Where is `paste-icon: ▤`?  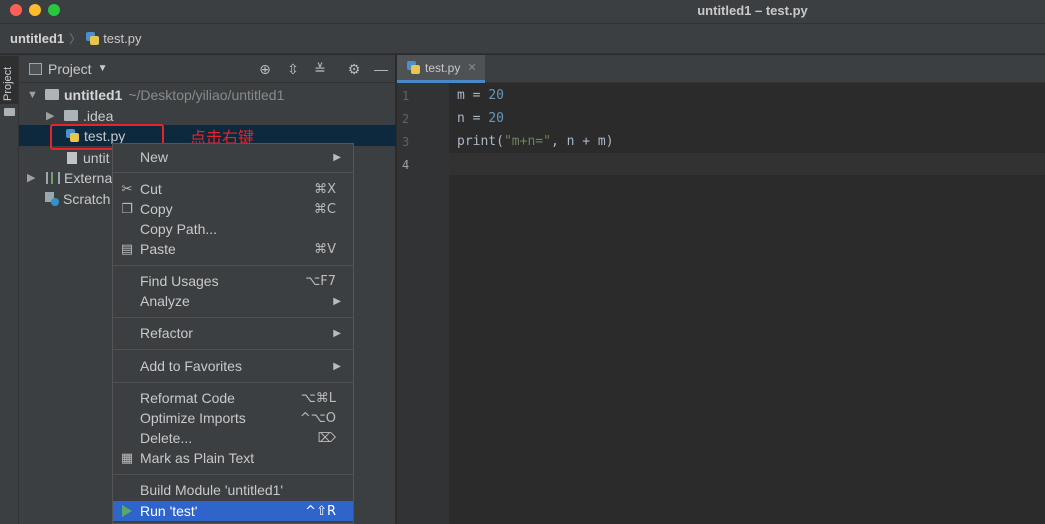
paste-icon: ▤ is located at coordinates (127, 249).